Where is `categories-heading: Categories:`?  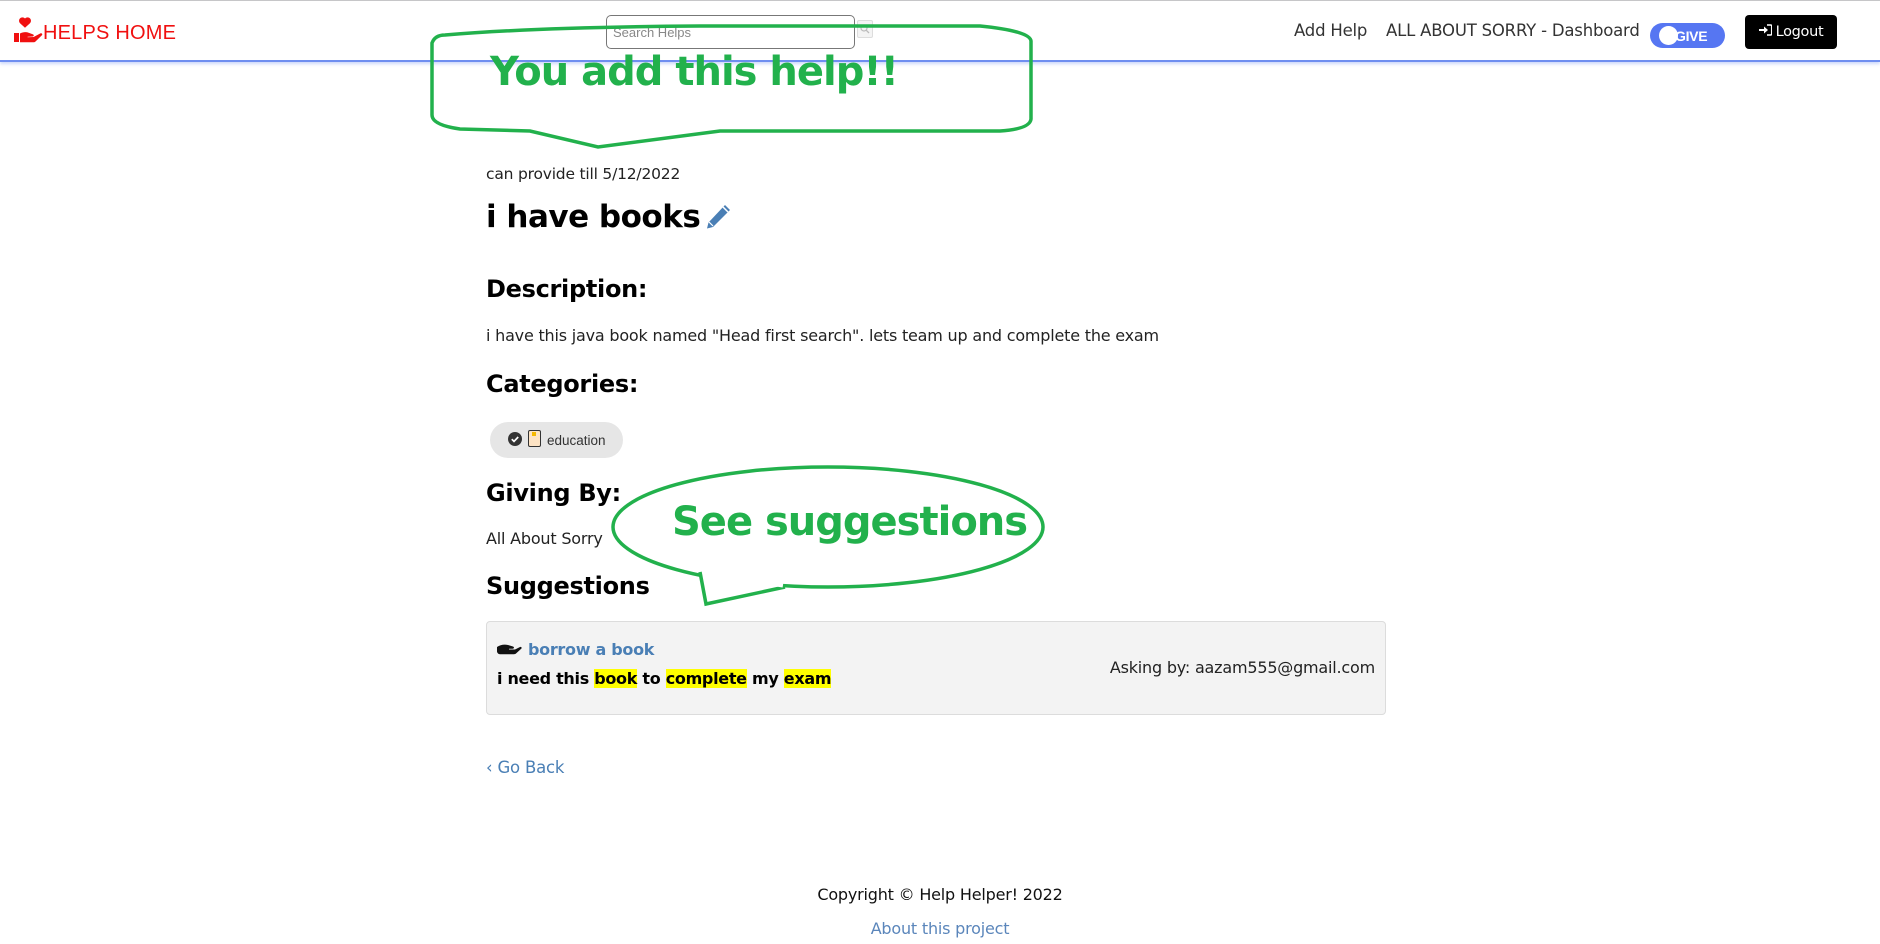 categories-heading: Categories: is located at coordinates (562, 384).